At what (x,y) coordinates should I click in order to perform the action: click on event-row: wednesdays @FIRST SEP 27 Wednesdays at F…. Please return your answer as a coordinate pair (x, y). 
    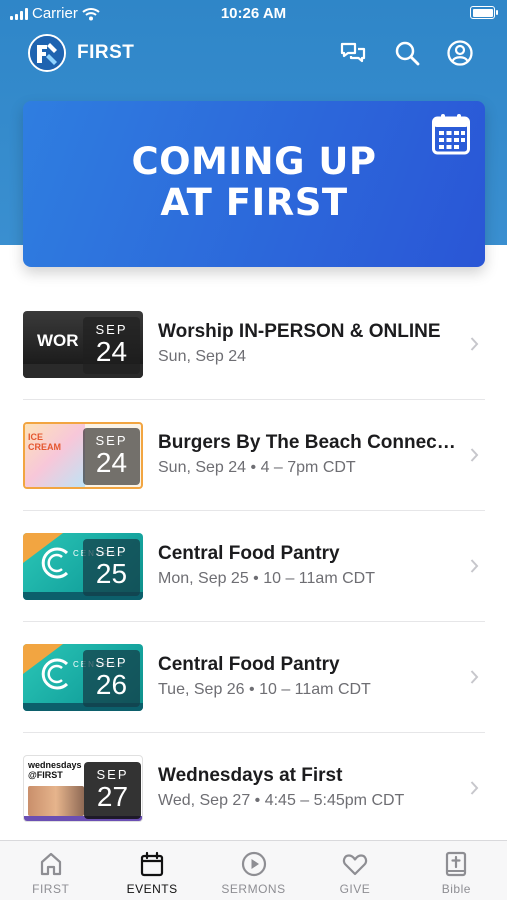
    Looking at the image, I should click on (254, 788).